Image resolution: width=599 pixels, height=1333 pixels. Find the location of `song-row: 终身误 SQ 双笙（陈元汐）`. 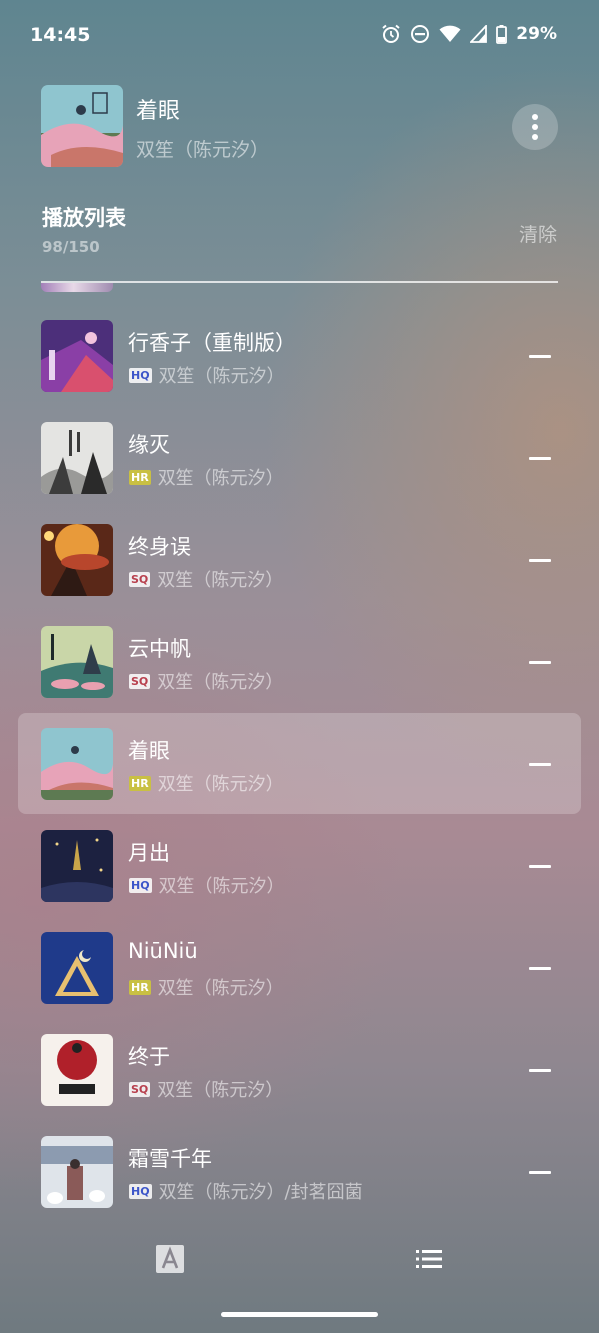

song-row: 终身误 SQ 双笙（陈元汐） is located at coordinates (299, 559).